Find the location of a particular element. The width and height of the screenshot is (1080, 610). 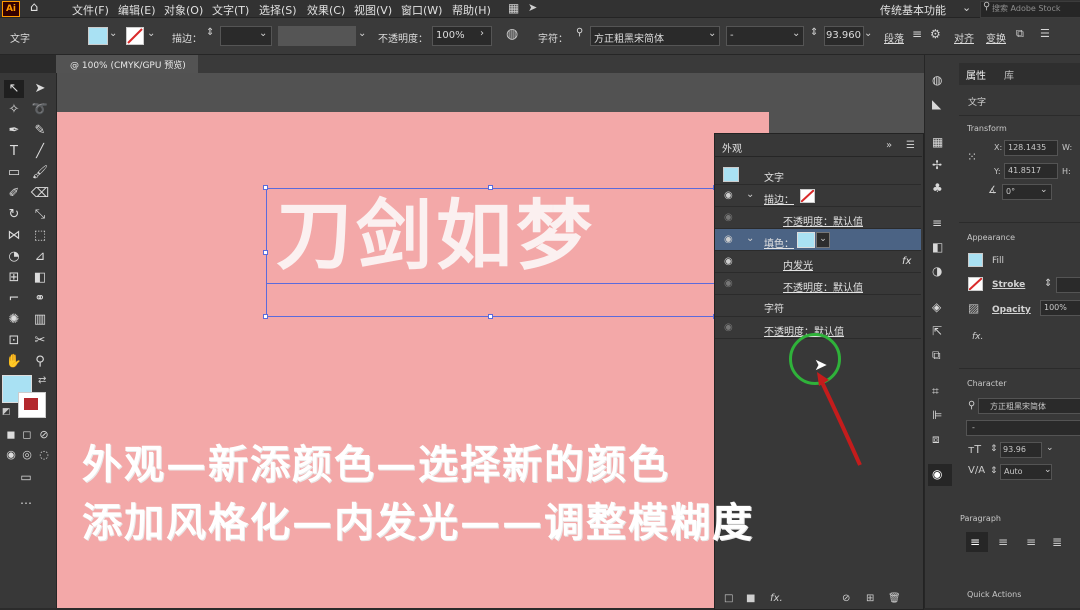

shaper-tool-icon: ✐ is located at coordinates (14, 194).